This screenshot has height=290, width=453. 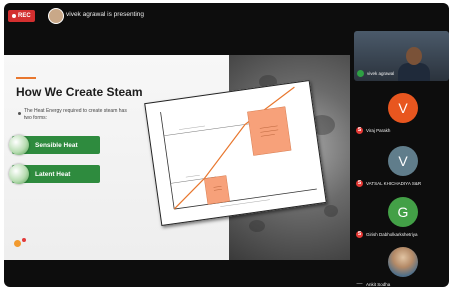 I want to click on participant-name-row: S Girish Dabholkarkshetriya, so click(x=387, y=234).